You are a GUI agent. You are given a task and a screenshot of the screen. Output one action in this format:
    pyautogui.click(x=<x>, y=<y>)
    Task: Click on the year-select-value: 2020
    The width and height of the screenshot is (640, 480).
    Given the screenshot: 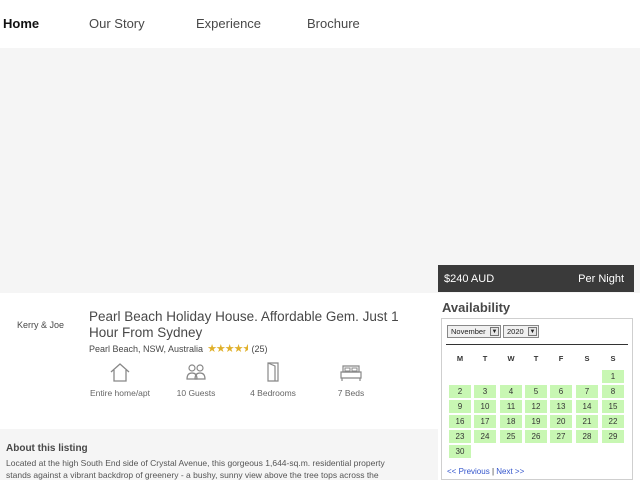 What is the action you would take?
    pyautogui.click(x=515, y=331)
    